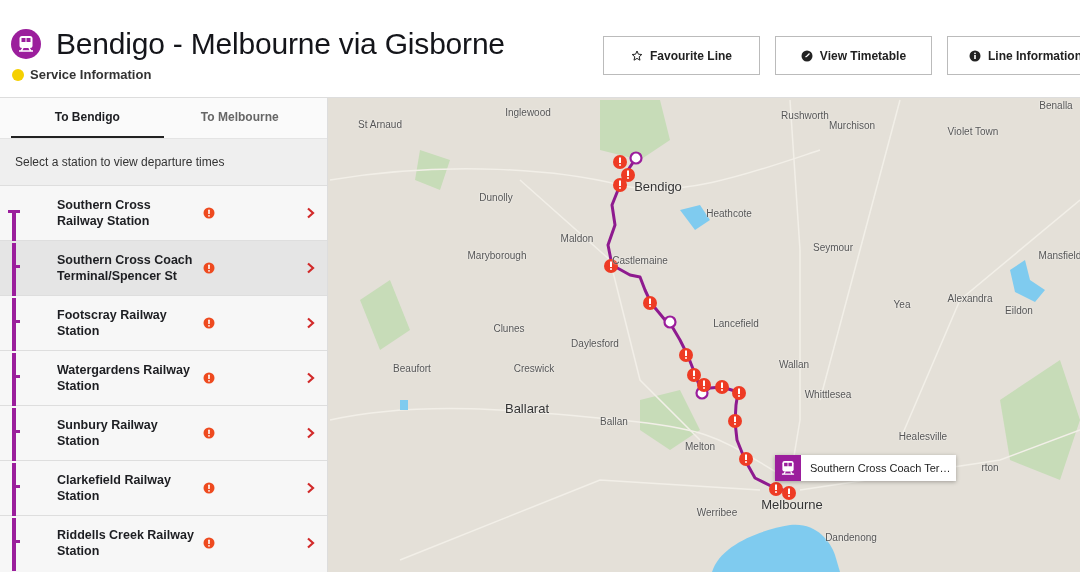 The width and height of the screenshot is (1080, 572). Describe the element at coordinates (108, 433) in the screenshot. I see `station-name: Sunbury Railway Station` at that location.